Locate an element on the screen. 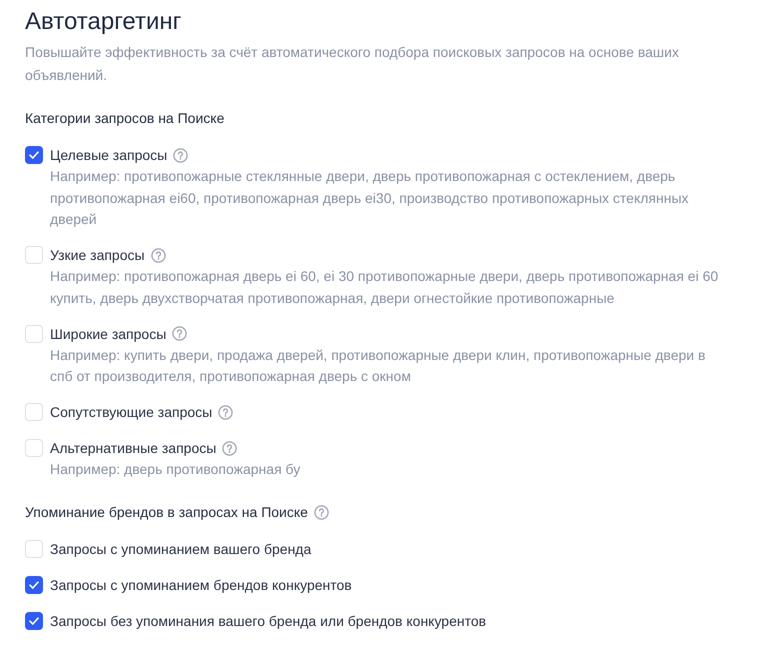 This screenshot has width=773, height=656. checkbox-label: Узкие запросы is located at coordinates (97, 255).